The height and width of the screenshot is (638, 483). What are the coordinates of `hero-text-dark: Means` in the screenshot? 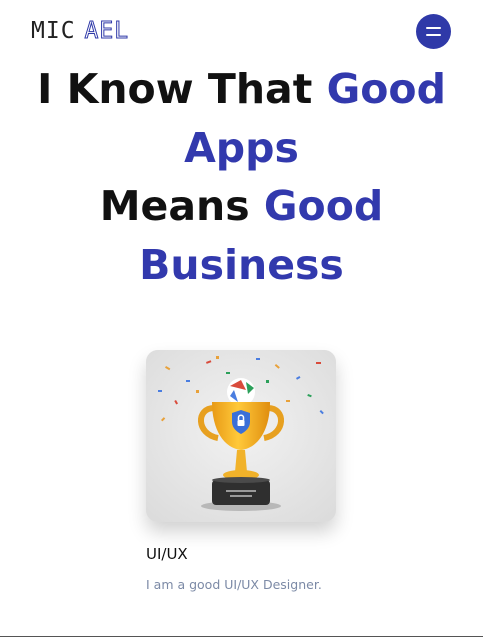 It's located at (181, 206).